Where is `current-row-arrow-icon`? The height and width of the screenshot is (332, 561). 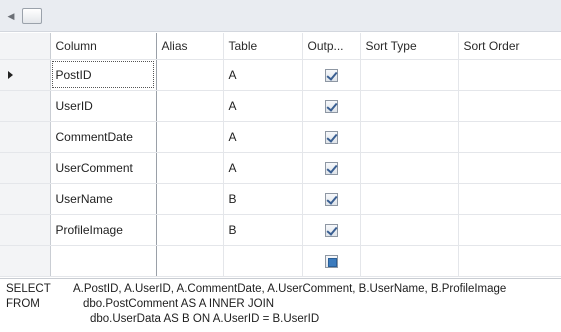
current-row-arrow-icon is located at coordinates (10, 74).